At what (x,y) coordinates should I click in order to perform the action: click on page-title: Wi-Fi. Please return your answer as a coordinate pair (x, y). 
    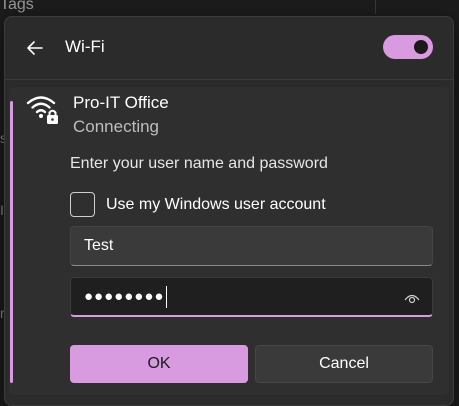
    Looking at the image, I should click on (85, 46).